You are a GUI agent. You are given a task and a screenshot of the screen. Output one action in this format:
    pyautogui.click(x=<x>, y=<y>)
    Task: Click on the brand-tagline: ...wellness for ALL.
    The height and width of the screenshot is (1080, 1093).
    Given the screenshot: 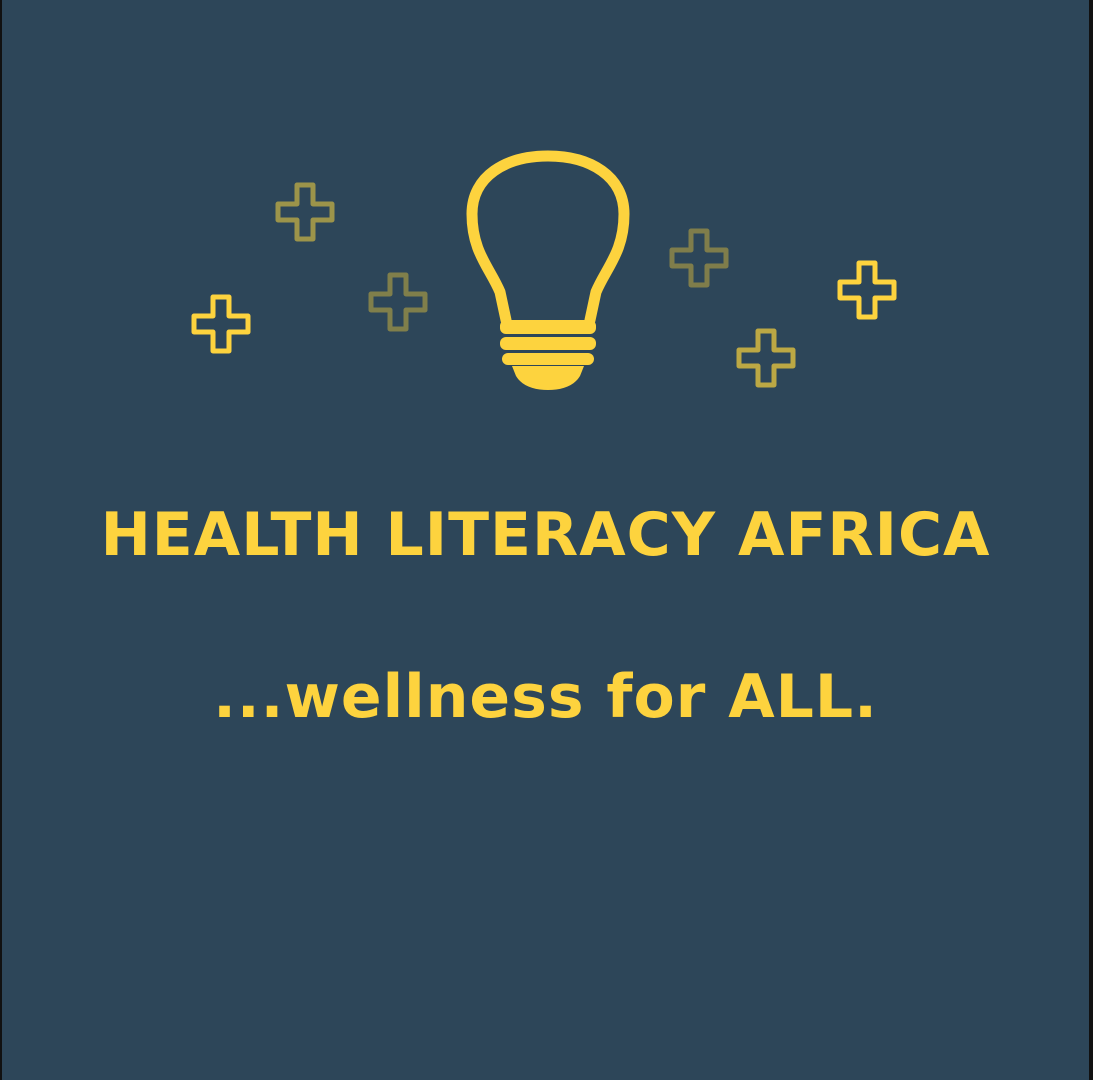 What is the action you would take?
    pyautogui.click(x=545, y=697)
    